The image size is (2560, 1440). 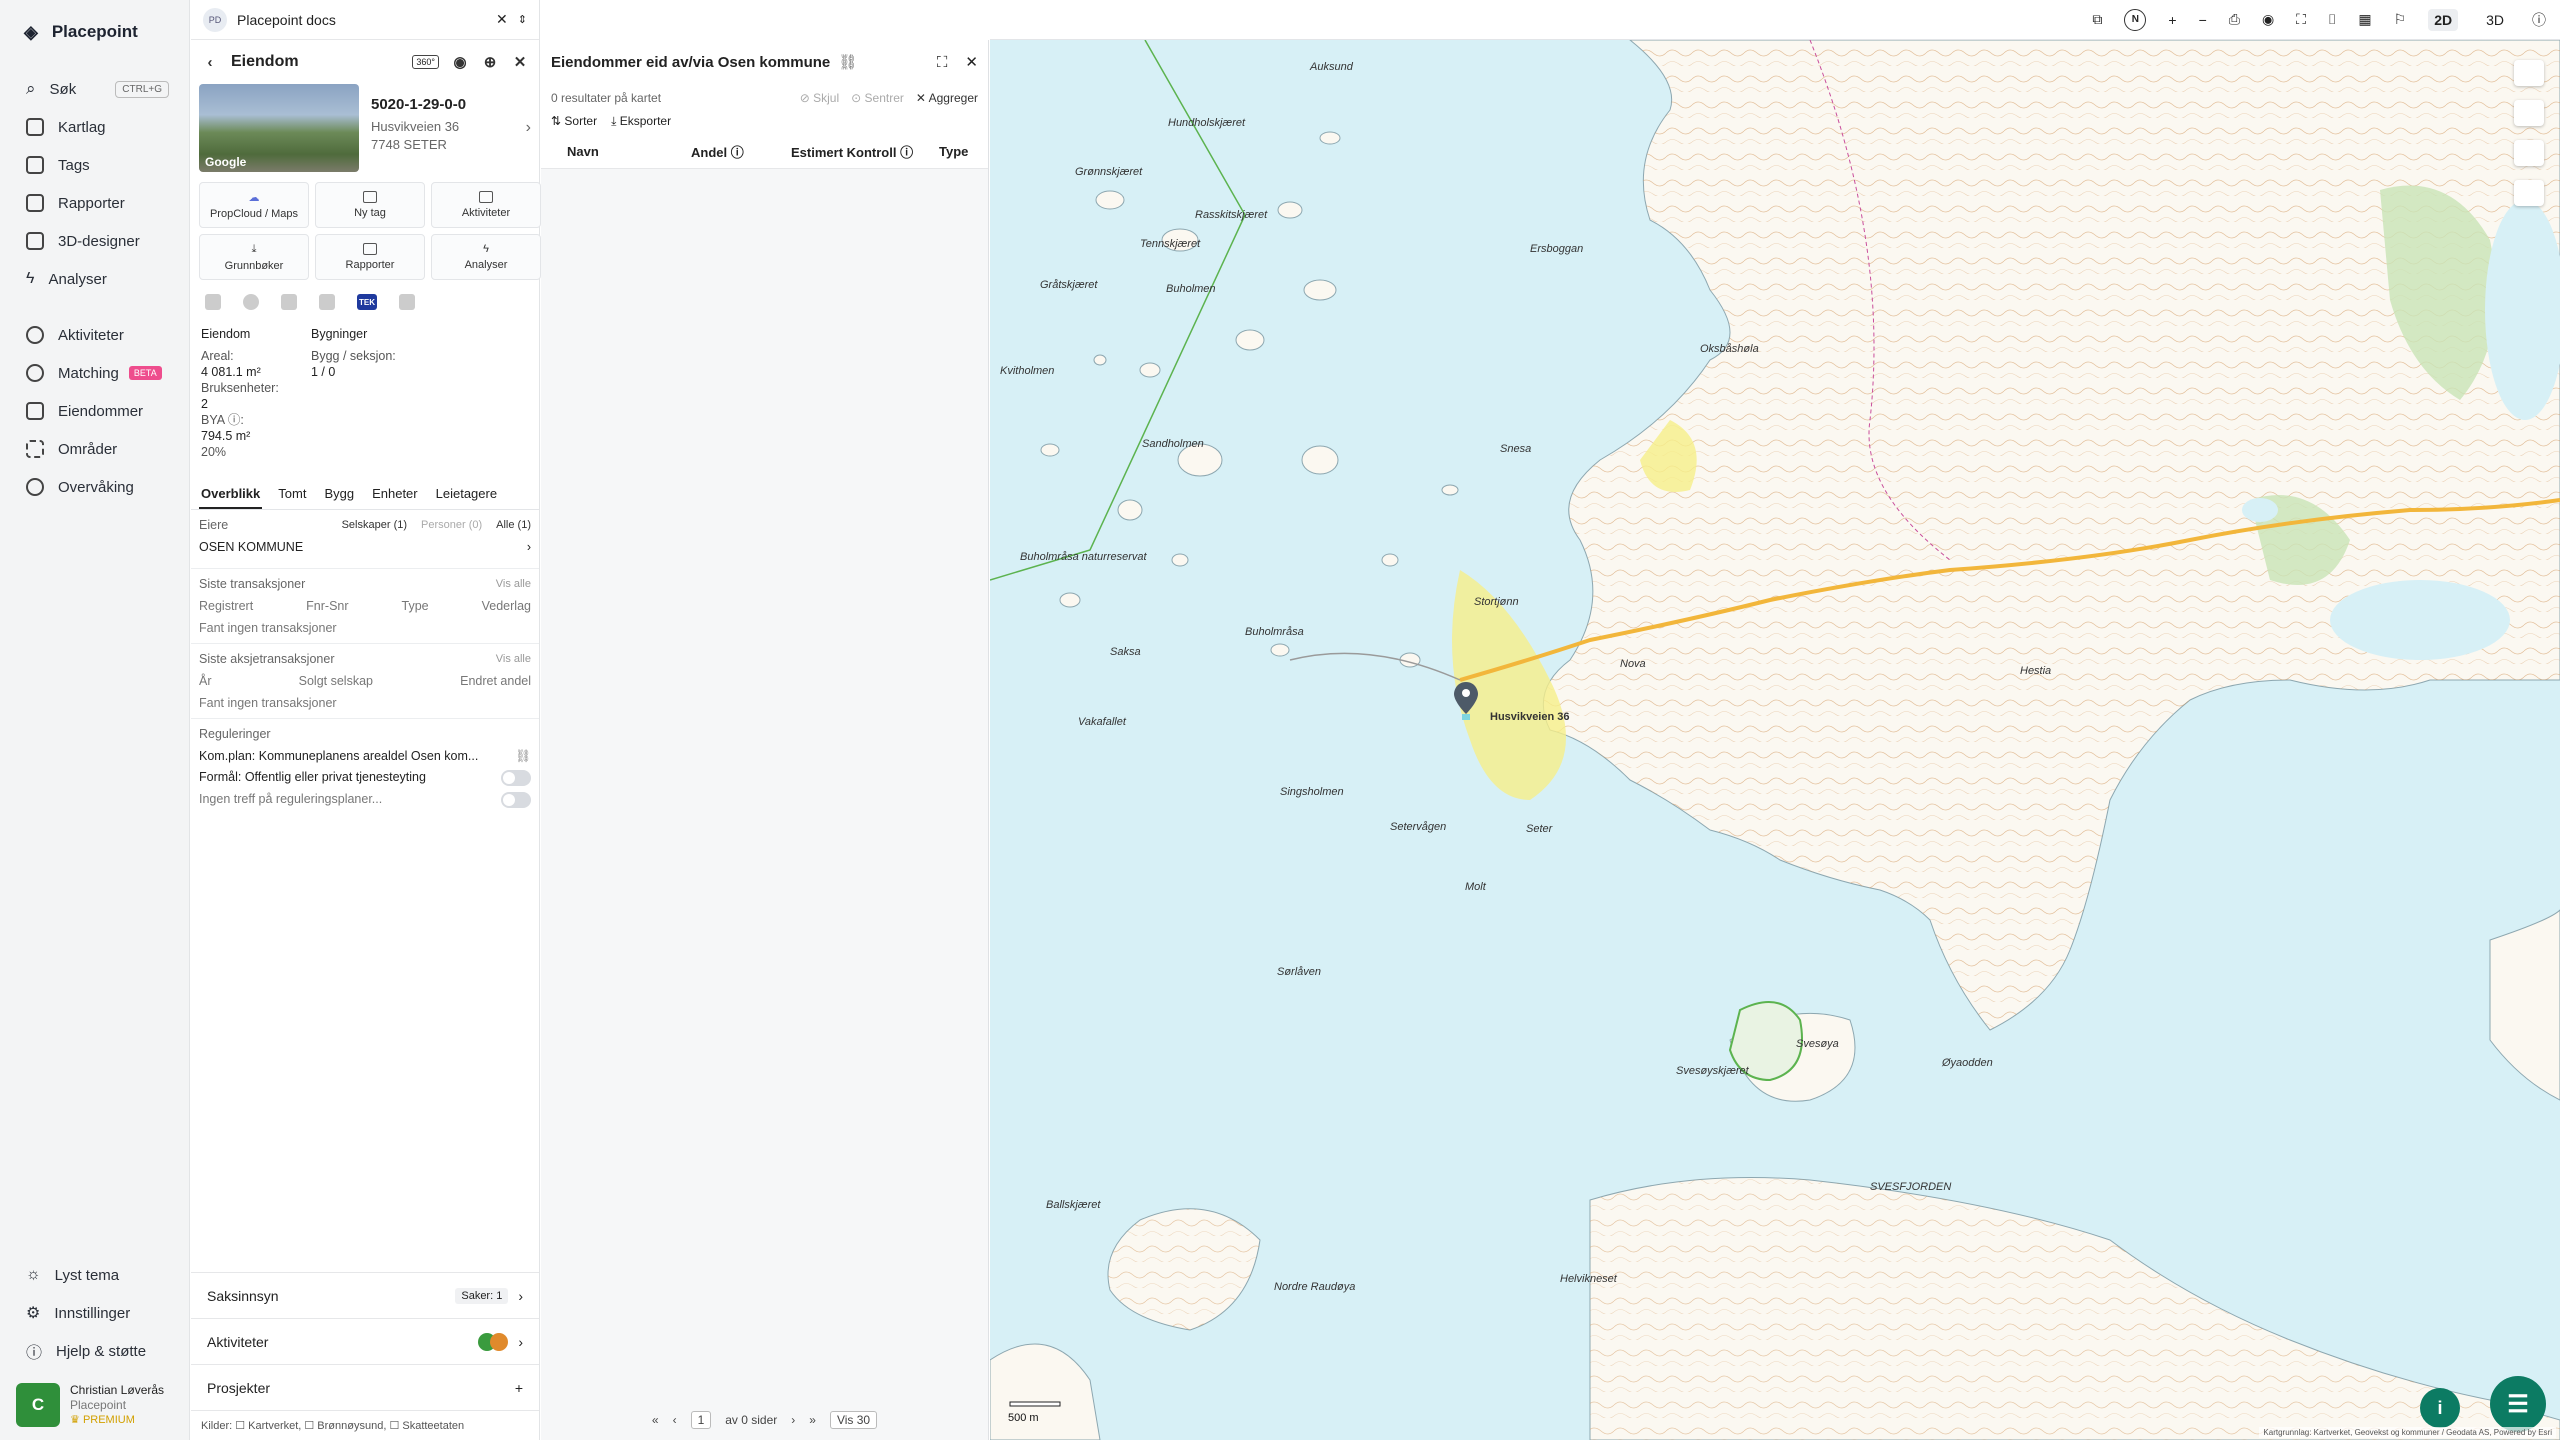 What do you see at coordinates (365, 62) in the screenshot?
I see `property-header: ‹ Eiendom 360° ◉ ⊕ ✕` at bounding box center [365, 62].